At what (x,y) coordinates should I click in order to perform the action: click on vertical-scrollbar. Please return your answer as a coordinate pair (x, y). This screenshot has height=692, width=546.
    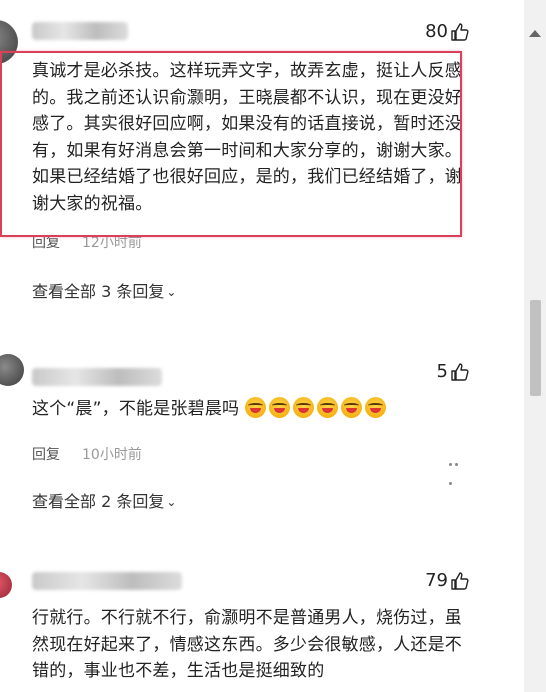
    Looking at the image, I should click on (535, 346).